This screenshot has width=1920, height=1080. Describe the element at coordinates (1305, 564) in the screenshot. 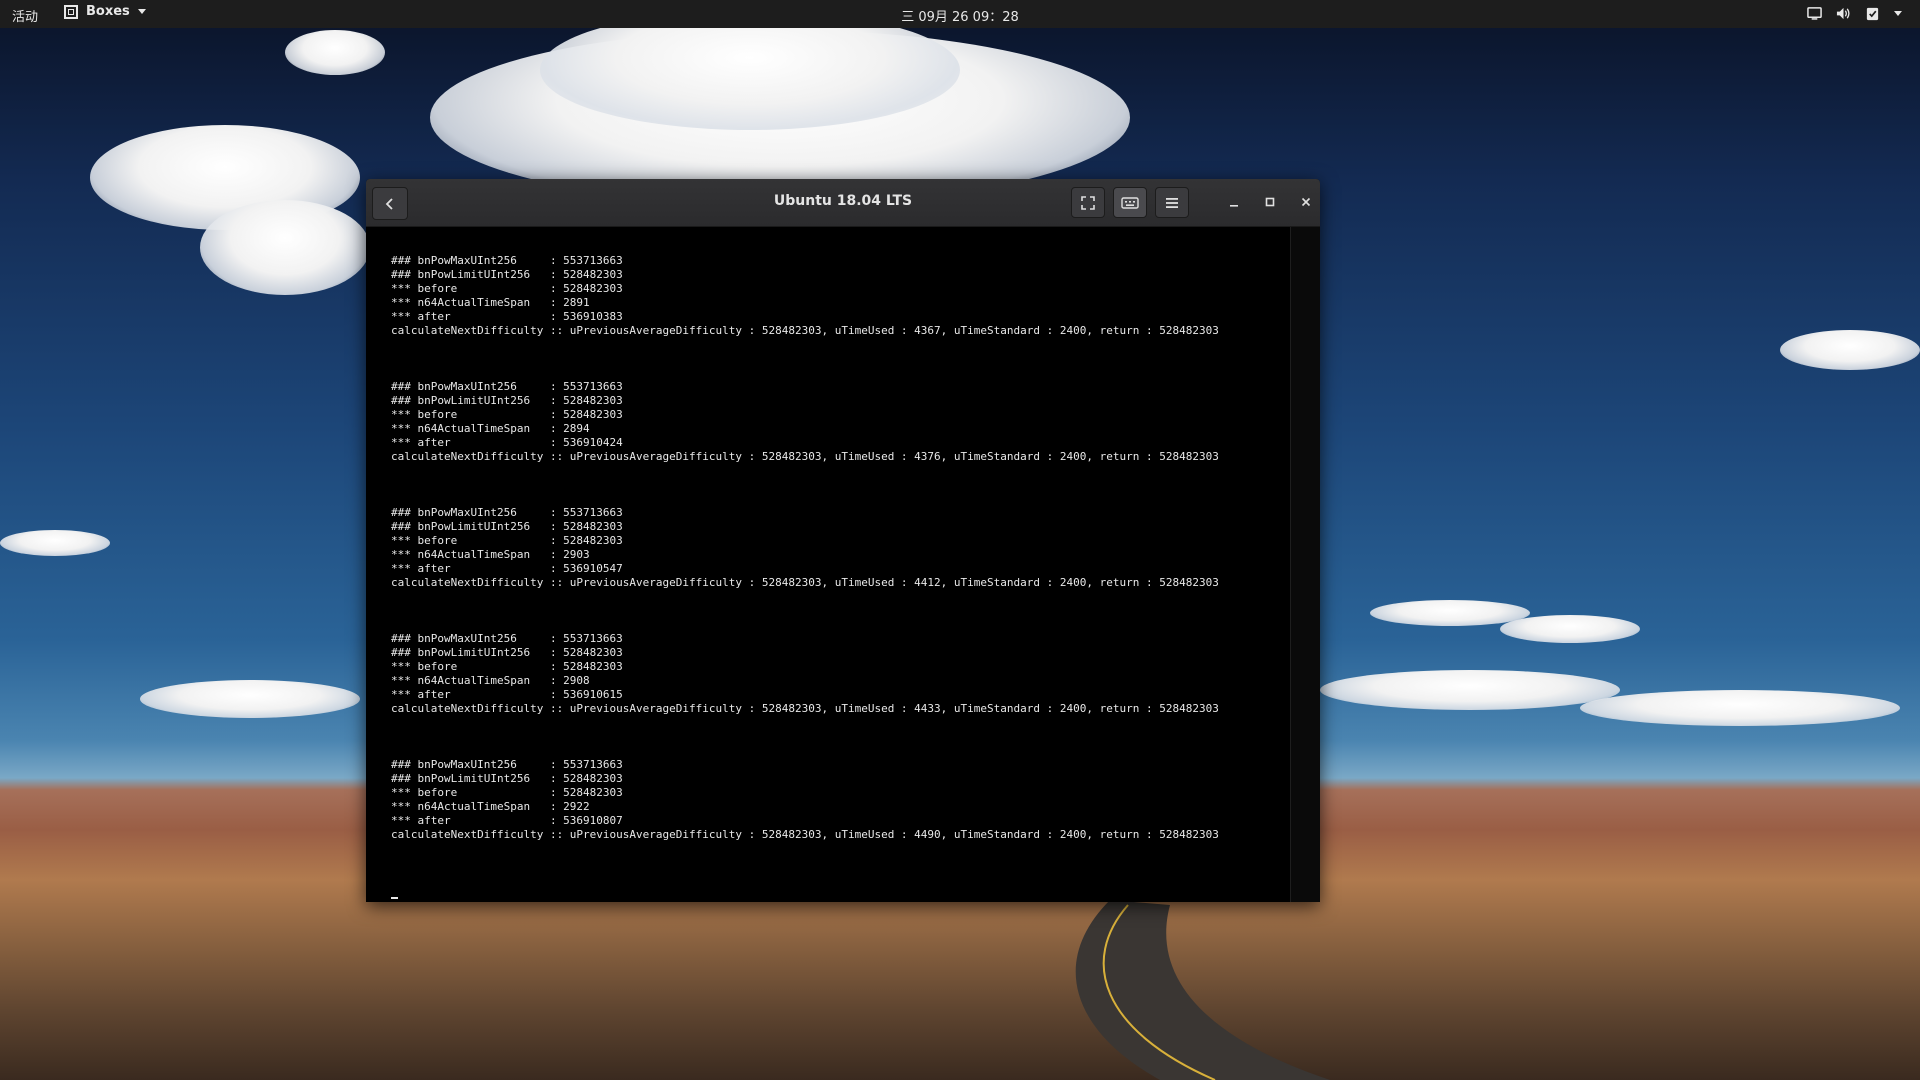

I see `console-side-panel` at that location.